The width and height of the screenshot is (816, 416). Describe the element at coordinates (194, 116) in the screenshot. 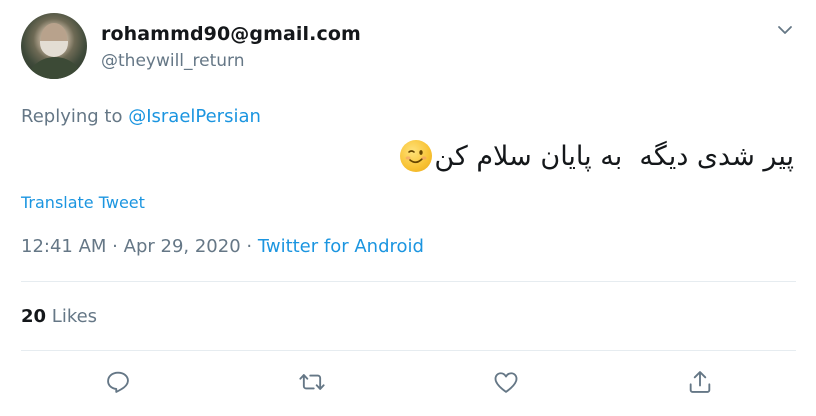

I see `replying-to-handle-link: @IsraelPersian` at that location.